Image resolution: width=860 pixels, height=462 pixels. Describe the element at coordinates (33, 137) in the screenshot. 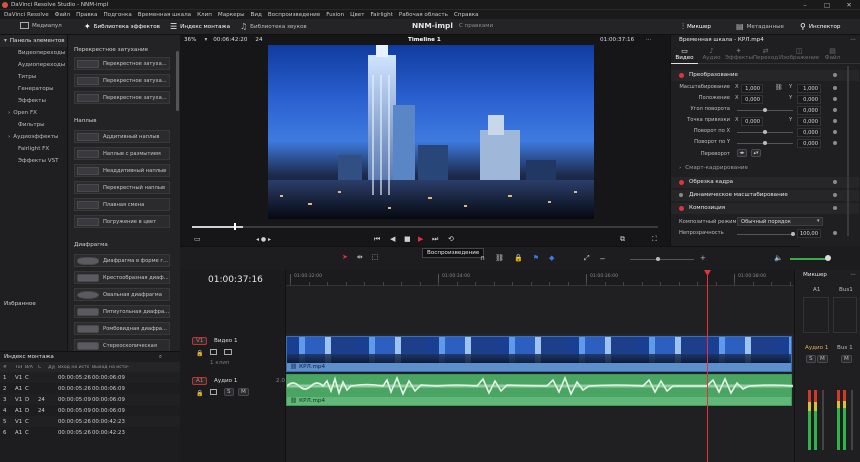

I see `tree-item: › Аудиоэффекты` at that location.